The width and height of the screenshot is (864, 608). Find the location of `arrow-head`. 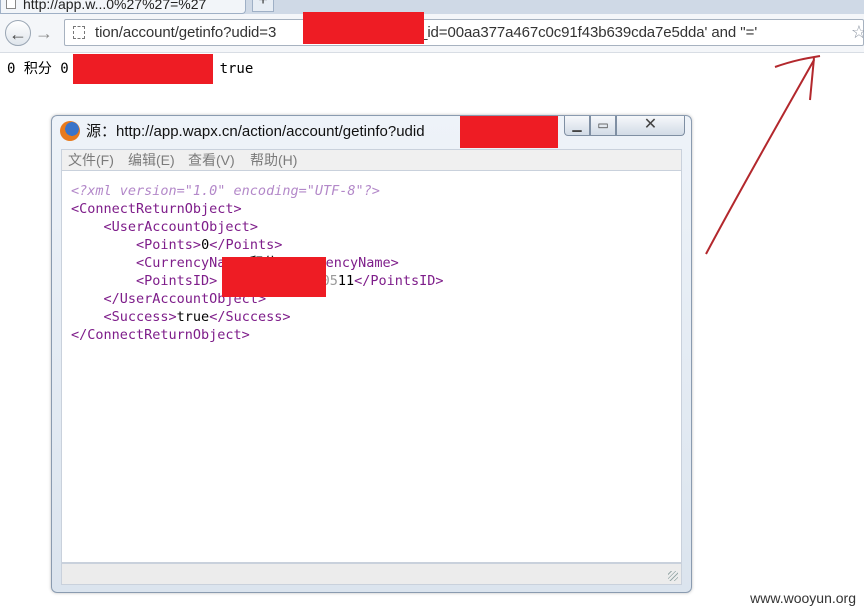

arrow-head is located at coordinates (797, 78).